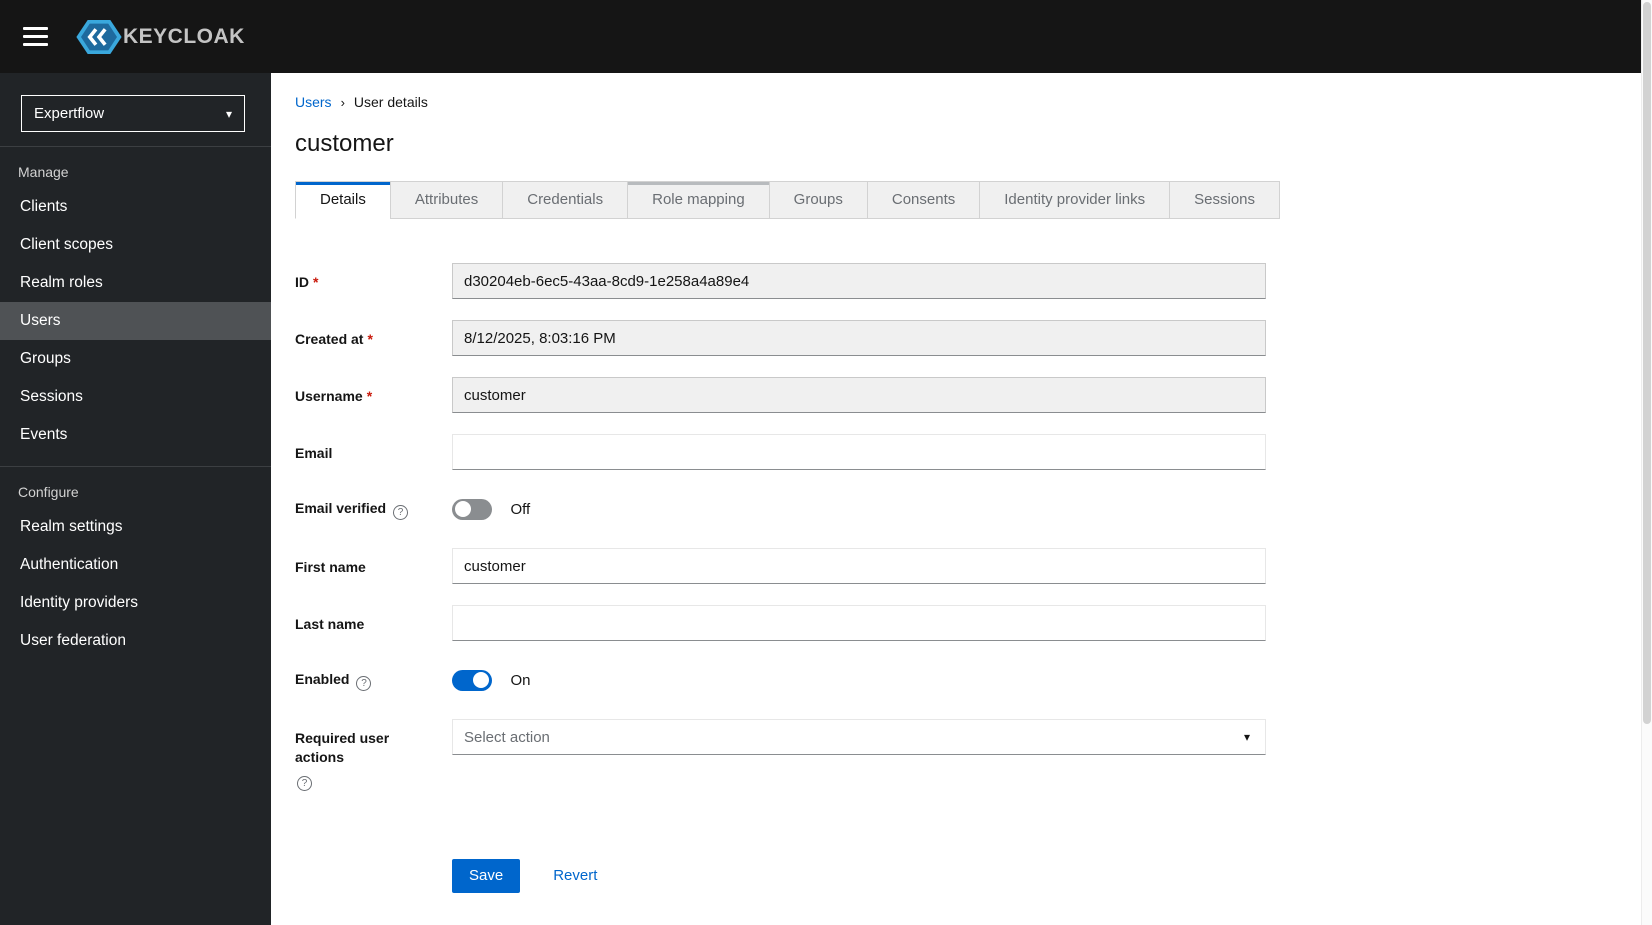 Image resolution: width=1652 pixels, height=925 pixels. Describe the element at coordinates (330, 624) in the screenshot. I see `last-name-label: Last name` at that location.